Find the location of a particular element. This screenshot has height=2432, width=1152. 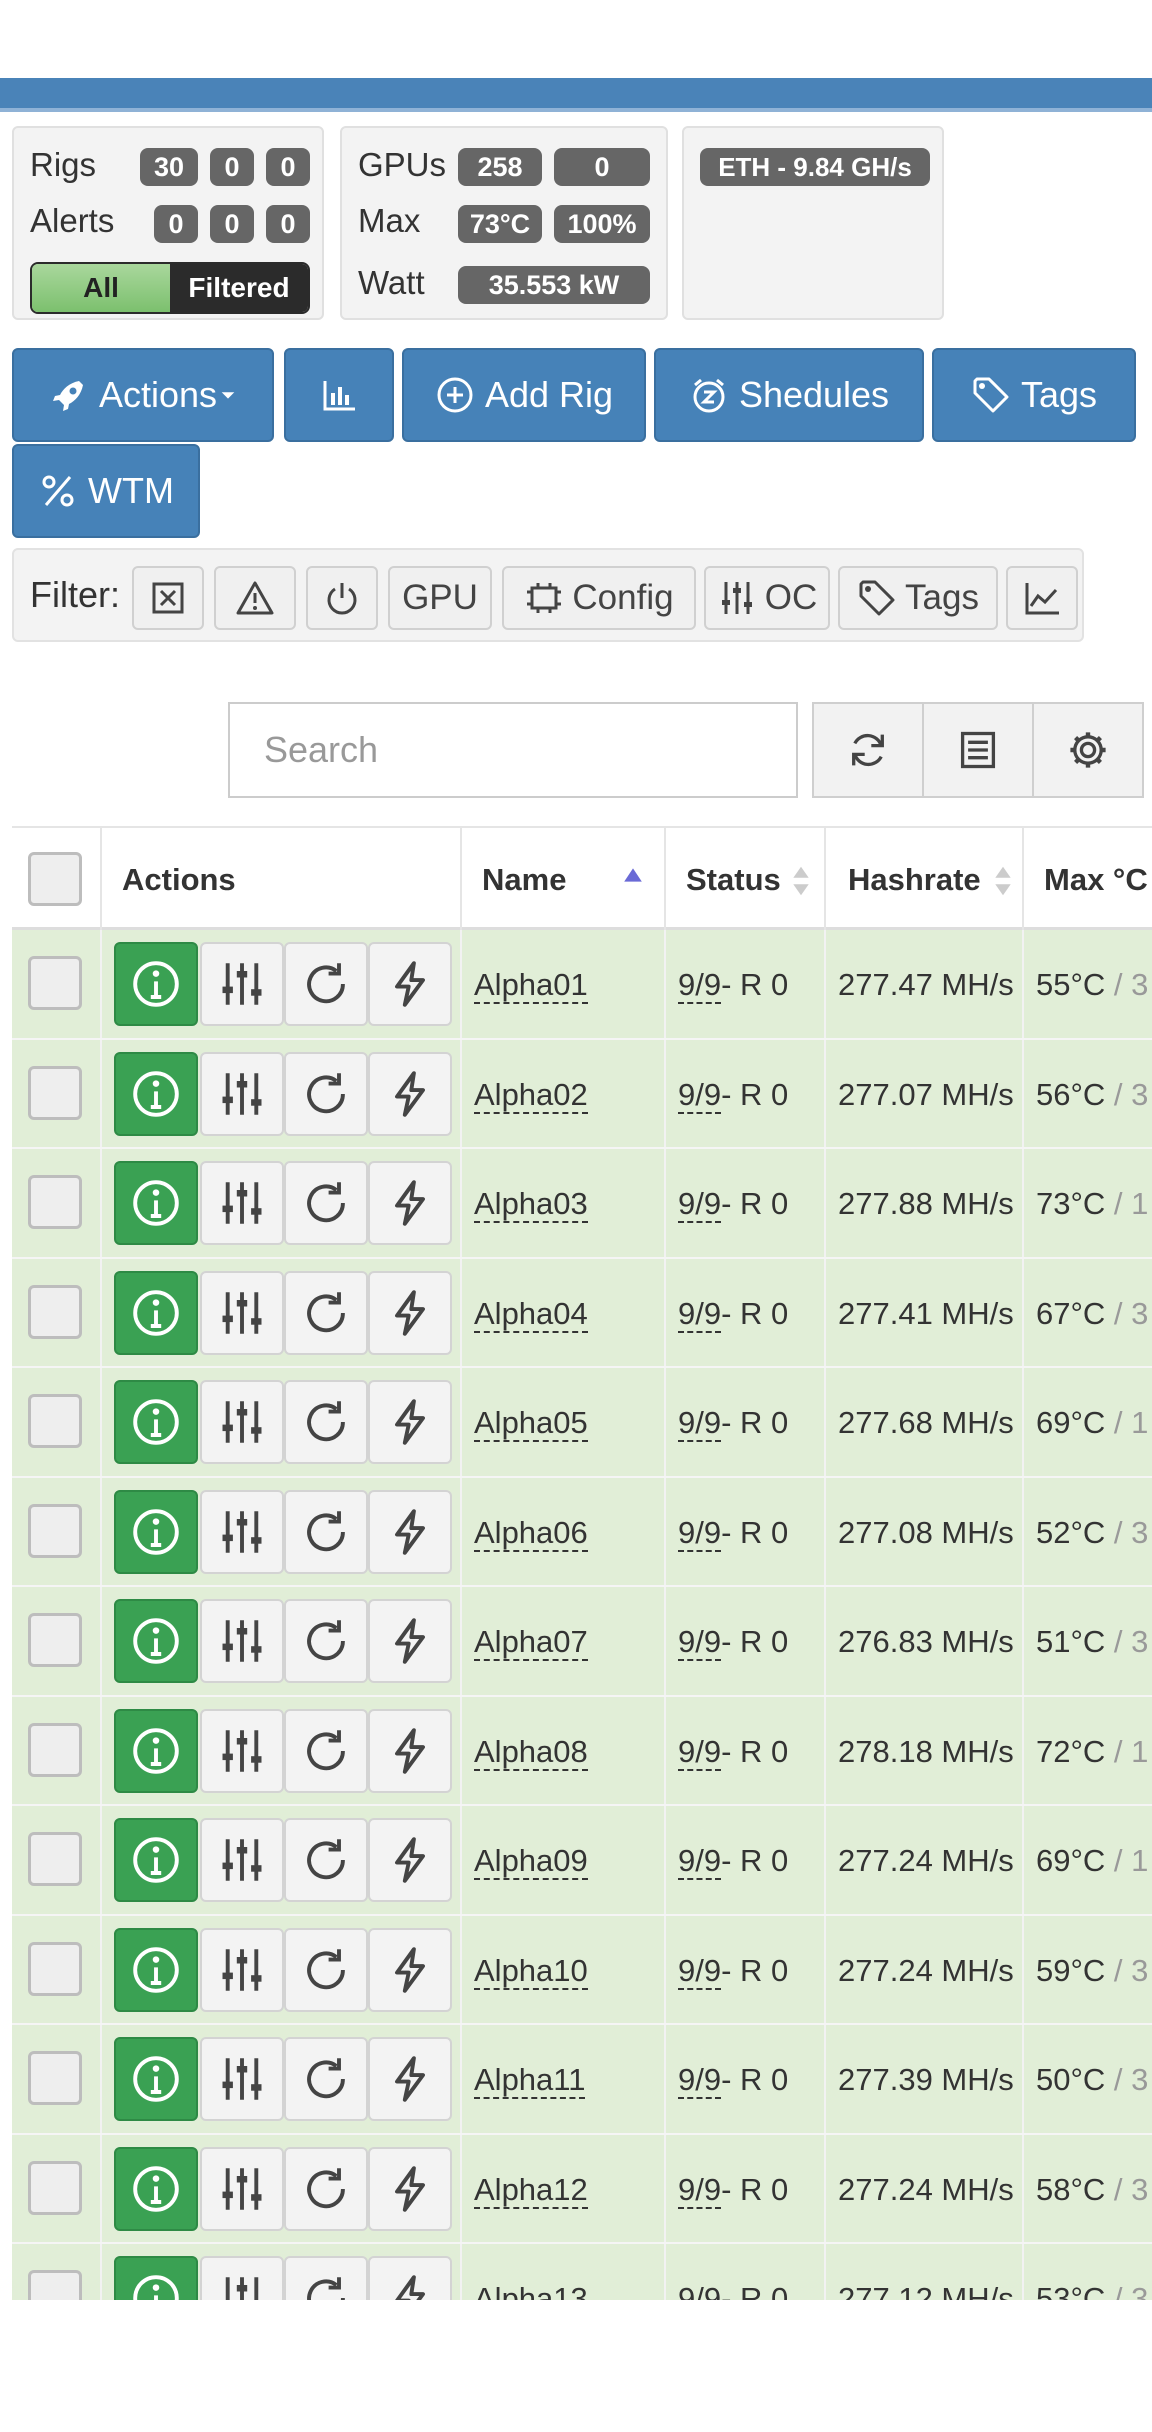

filter-config-button: Config is located at coordinates (599, 598).